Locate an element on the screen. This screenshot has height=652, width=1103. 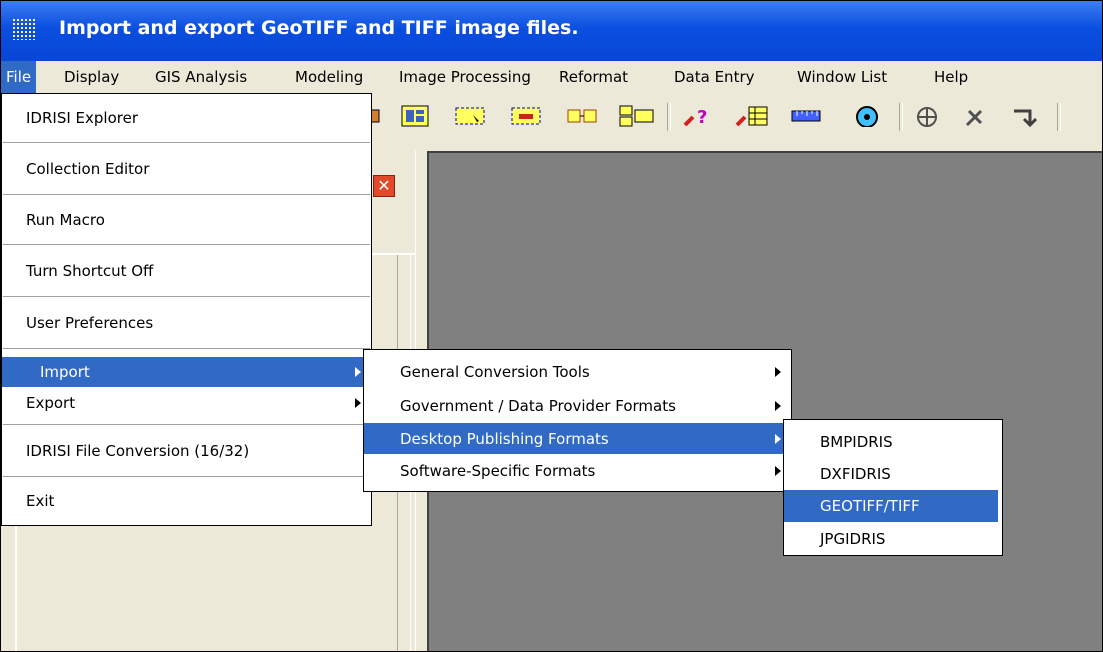
menu-window-list: Window List is located at coordinates (842, 77).